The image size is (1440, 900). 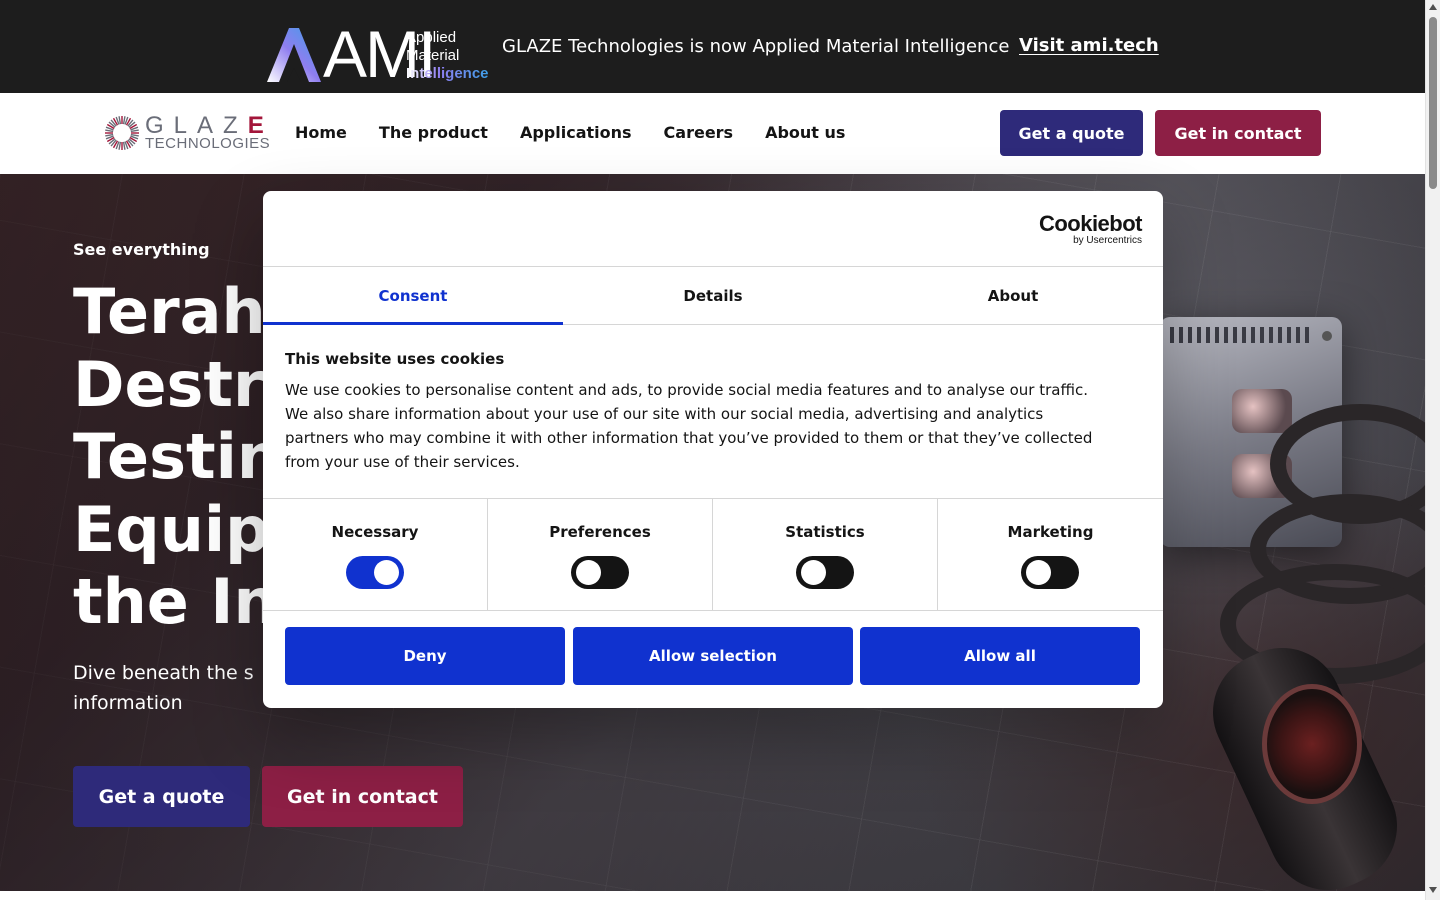 What do you see at coordinates (576, 132) in the screenshot?
I see `nav-item-applications: Applications` at bounding box center [576, 132].